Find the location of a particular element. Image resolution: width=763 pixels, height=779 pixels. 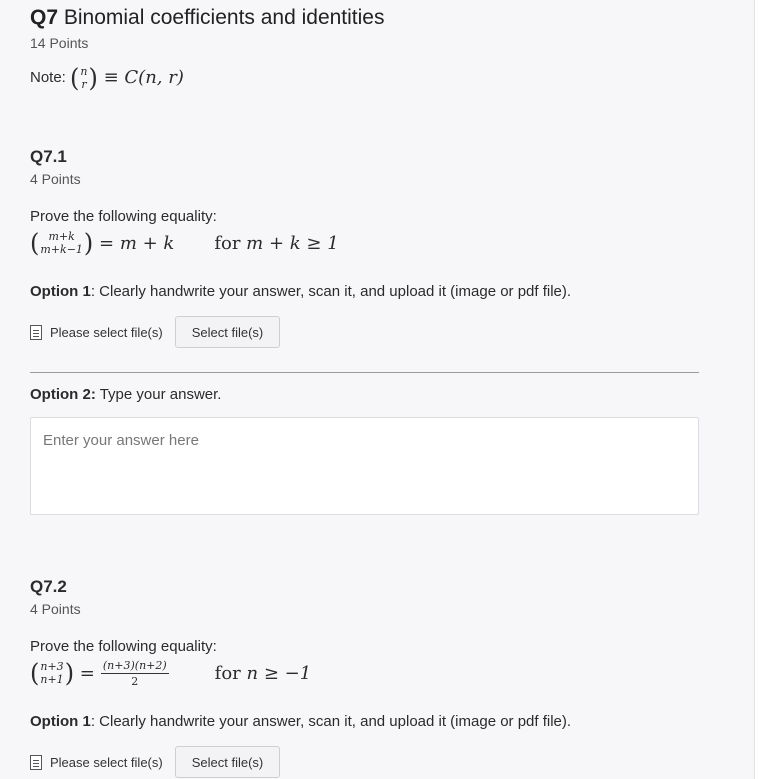

condition-expression: n ≥ −1 is located at coordinates (279, 673).